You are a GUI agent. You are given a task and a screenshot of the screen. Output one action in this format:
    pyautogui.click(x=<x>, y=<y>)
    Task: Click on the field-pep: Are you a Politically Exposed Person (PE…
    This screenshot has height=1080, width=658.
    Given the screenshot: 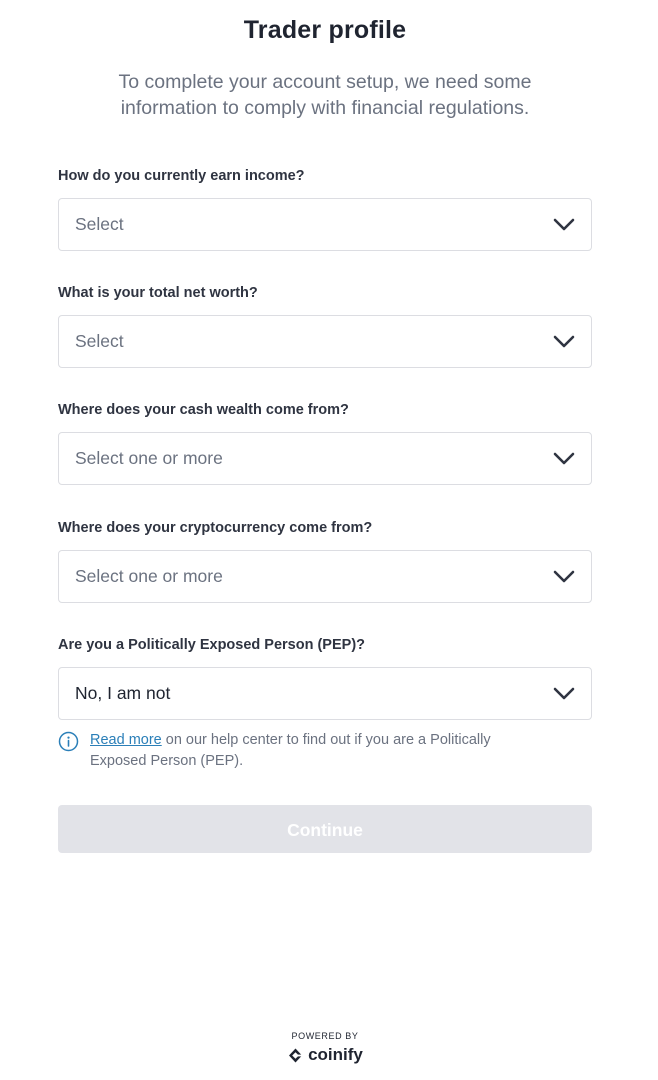 What is the action you would take?
    pyautogui.click(x=325, y=677)
    